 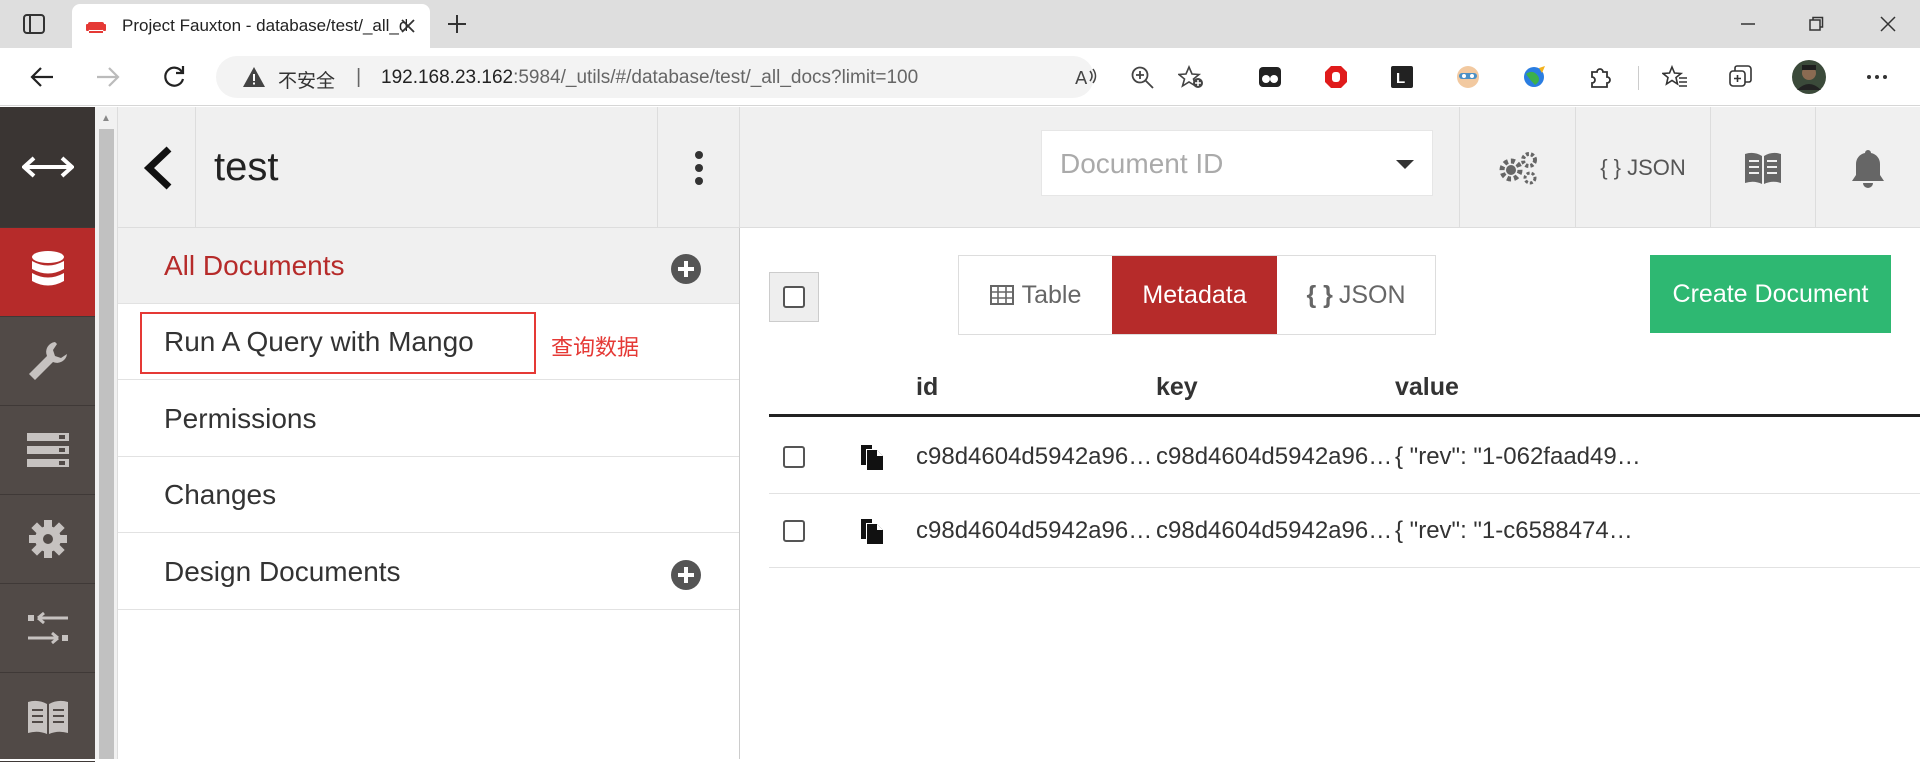 What do you see at coordinates (429, 167) in the screenshot?
I see `database-header: test` at bounding box center [429, 167].